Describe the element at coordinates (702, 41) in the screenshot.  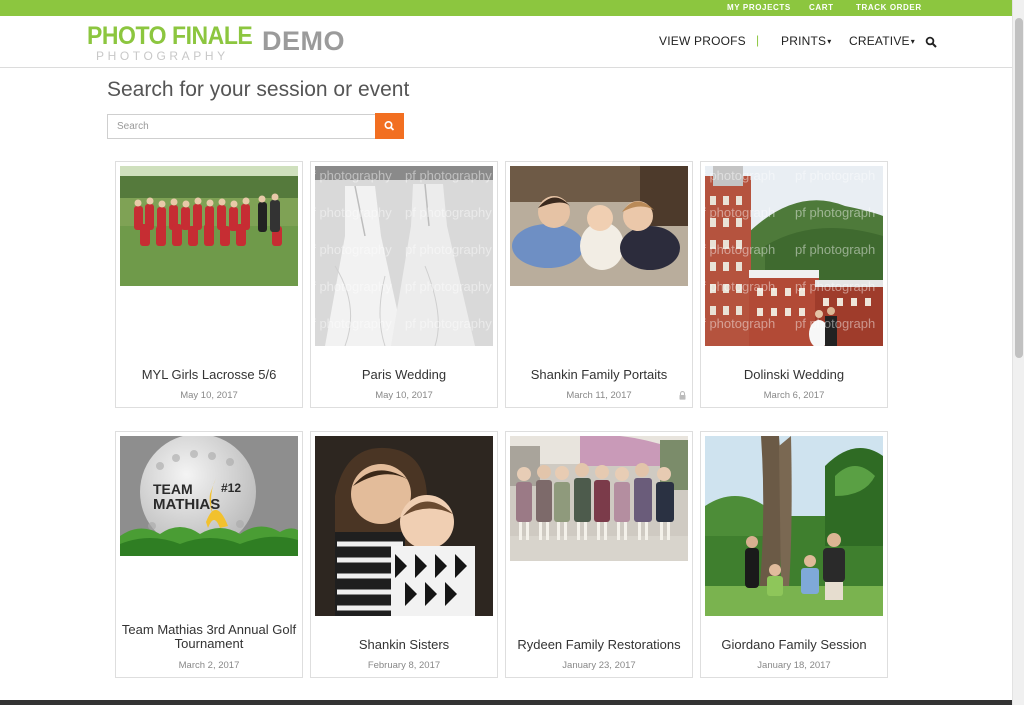
I see `nav-view-proofs: VIEW PROOFS` at that location.